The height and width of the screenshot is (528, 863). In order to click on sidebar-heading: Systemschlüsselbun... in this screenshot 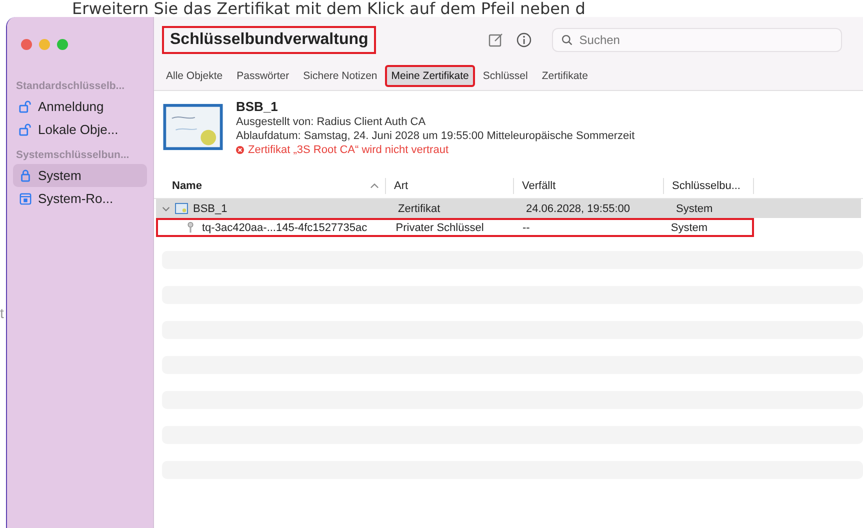, I will do `click(73, 155)`.